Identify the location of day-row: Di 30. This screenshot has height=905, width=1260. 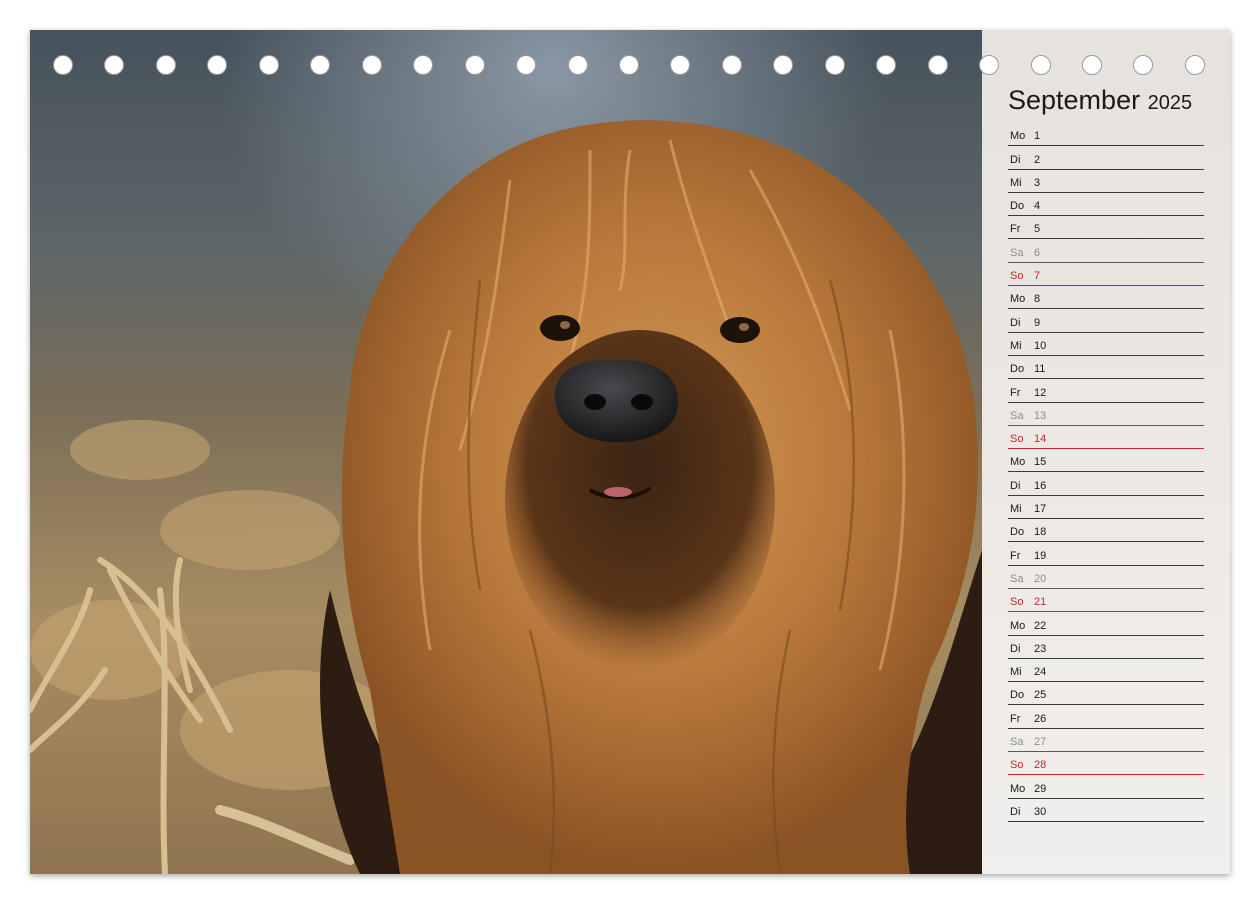
(1106, 810).